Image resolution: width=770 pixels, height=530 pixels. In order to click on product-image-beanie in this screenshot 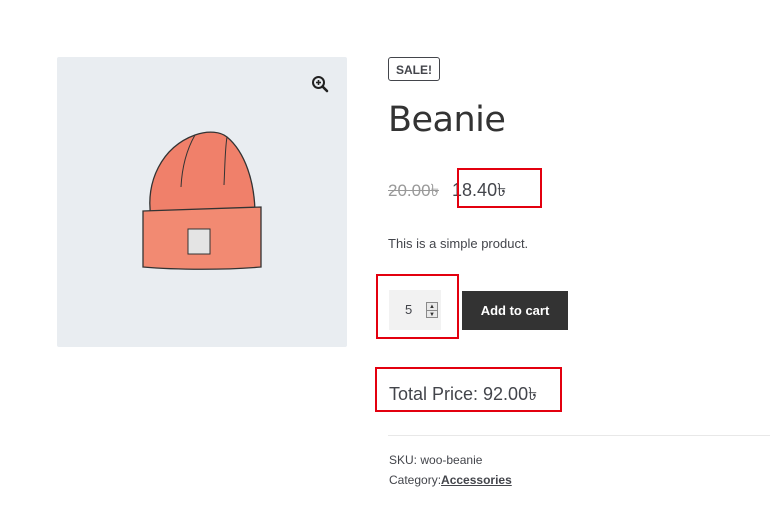, I will do `click(202, 202)`.